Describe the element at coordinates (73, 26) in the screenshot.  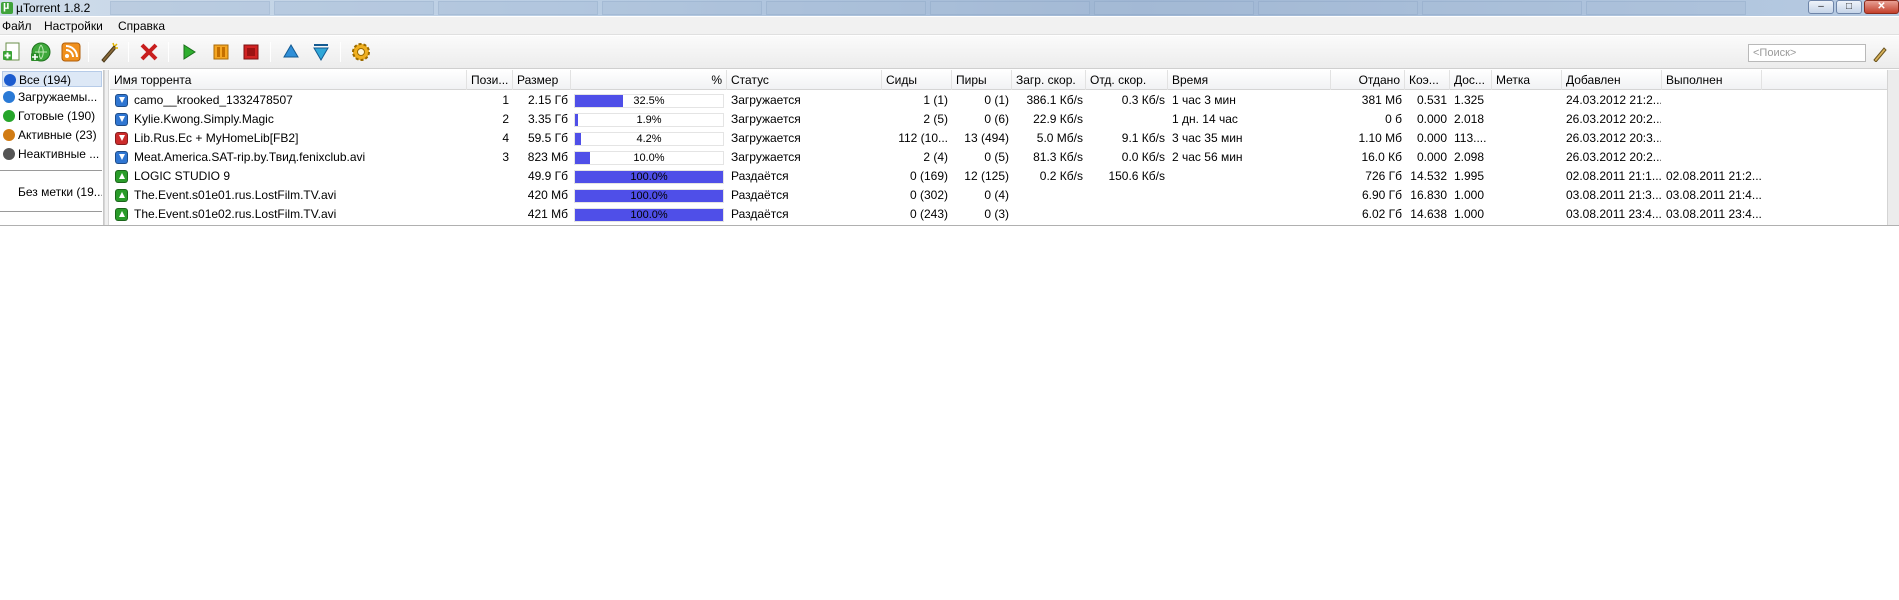
I see `menu-settings: Настройки` at that location.